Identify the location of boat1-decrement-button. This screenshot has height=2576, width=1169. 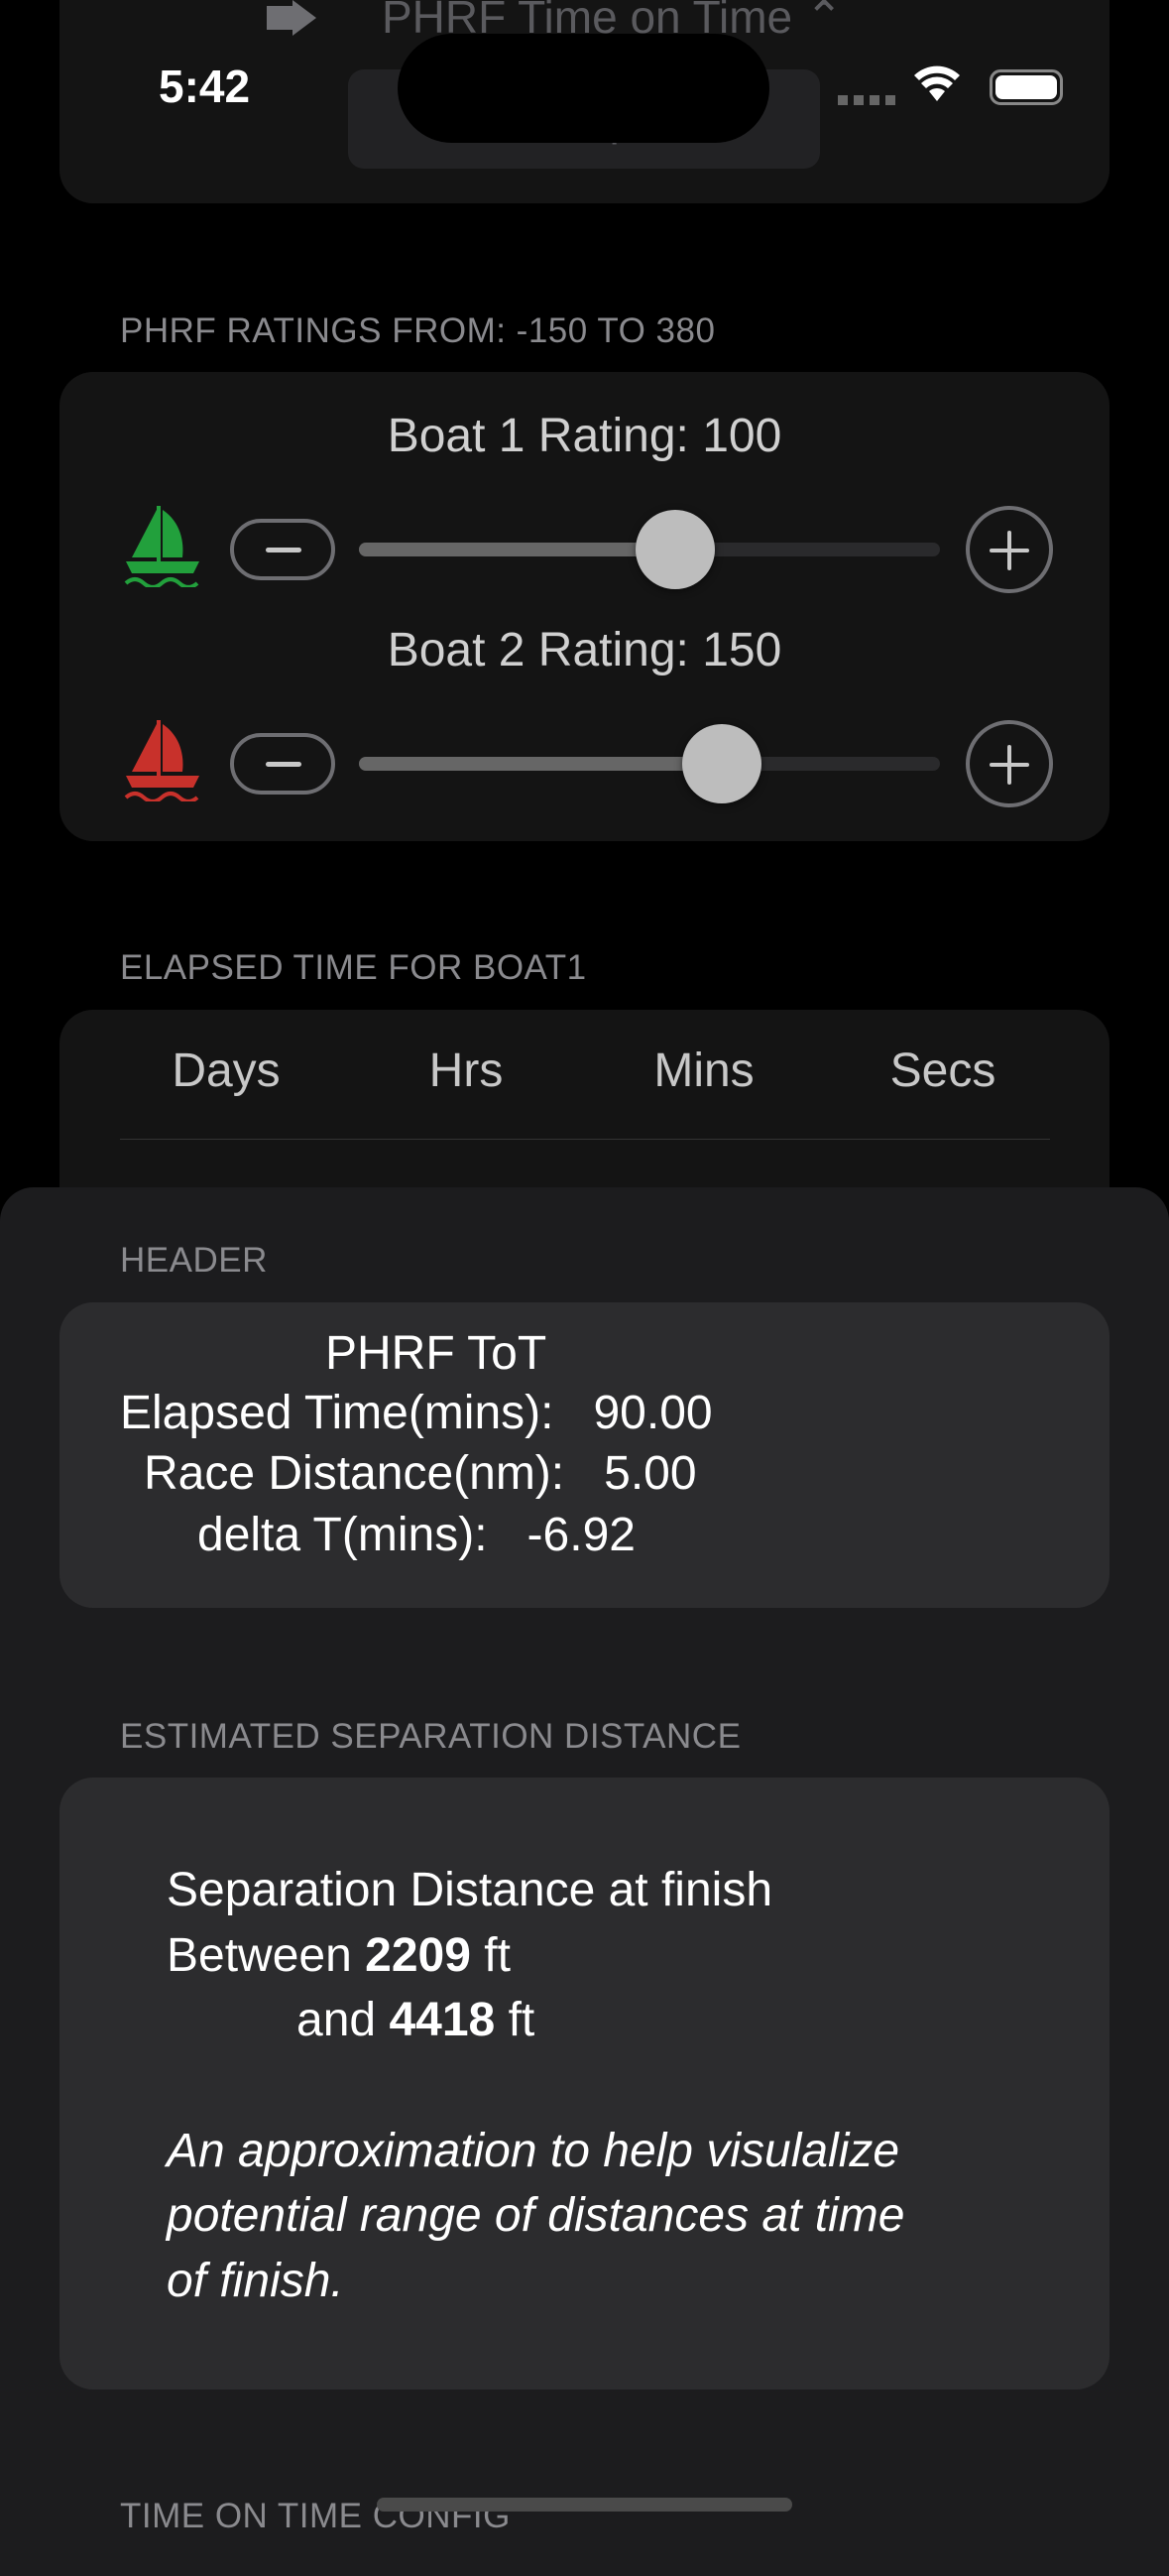
(282, 549).